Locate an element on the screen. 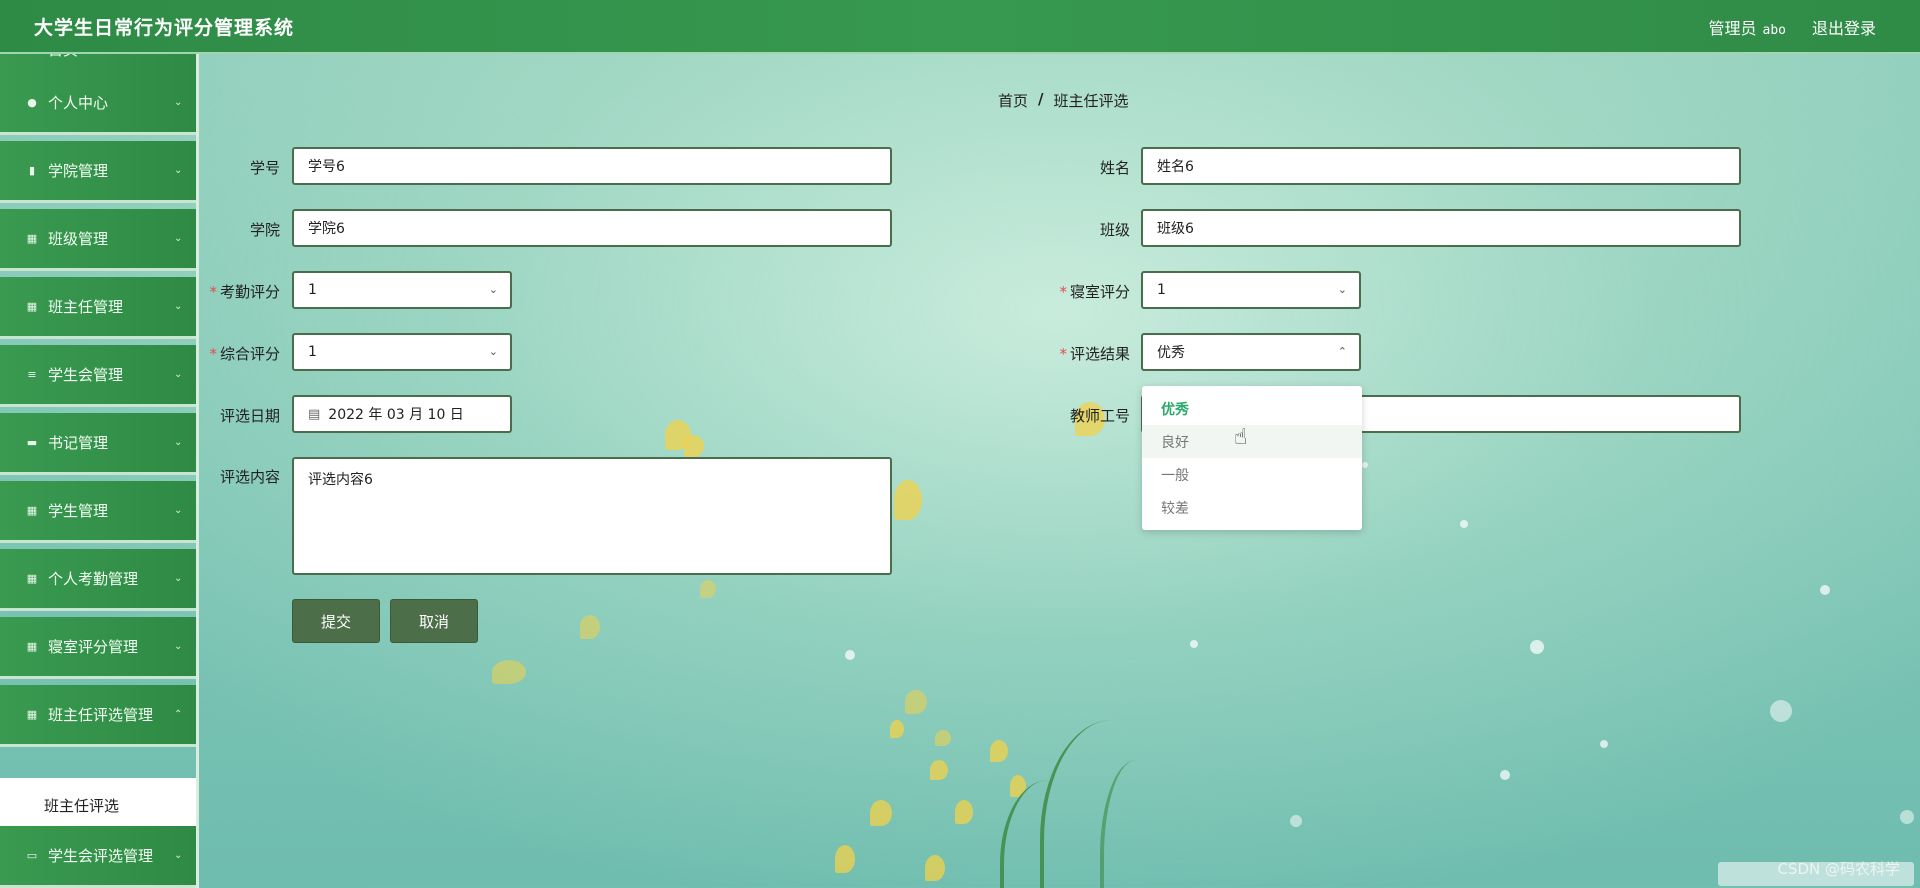 Image resolution: width=1920 pixels, height=888 pixels. sidebar-item-college: ▮ 学院管理 ⌄ is located at coordinates (98, 172).